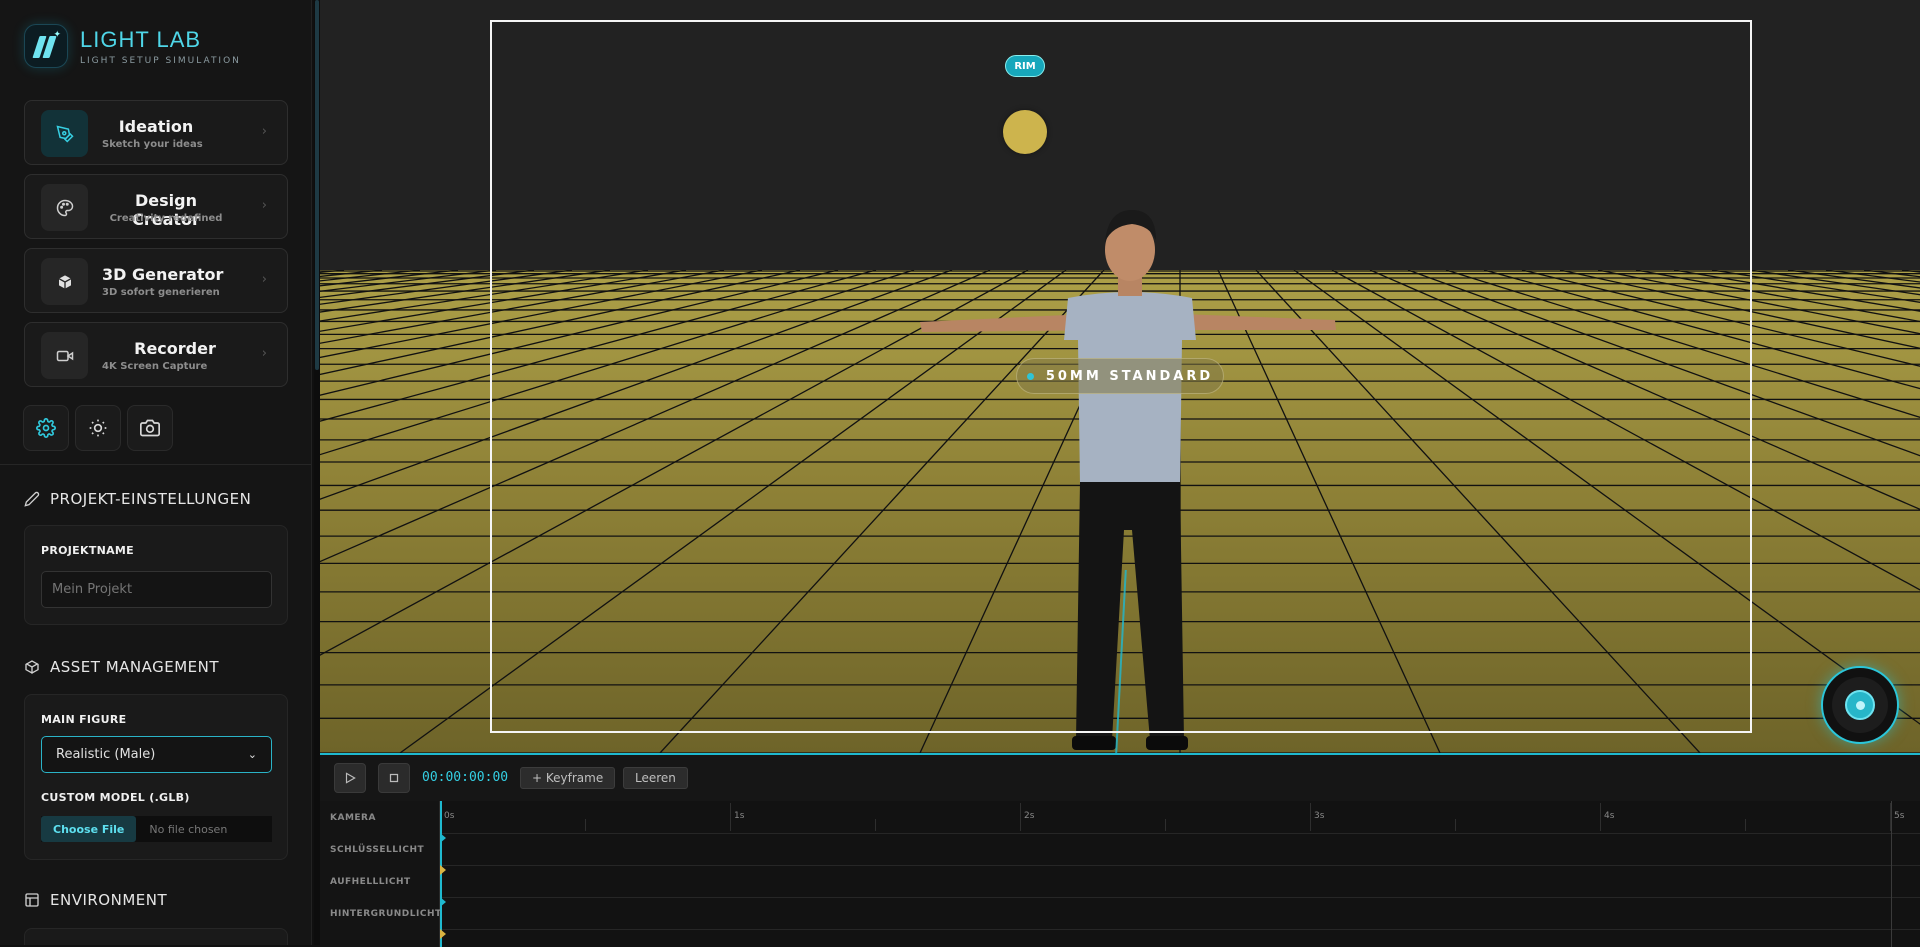 Image resolution: width=1920 pixels, height=947 pixels. What do you see at coordinates (87, 550) in the screenshot?
I see `project-name-label: PROJEKTNAME` at bounding box center [87, 550].